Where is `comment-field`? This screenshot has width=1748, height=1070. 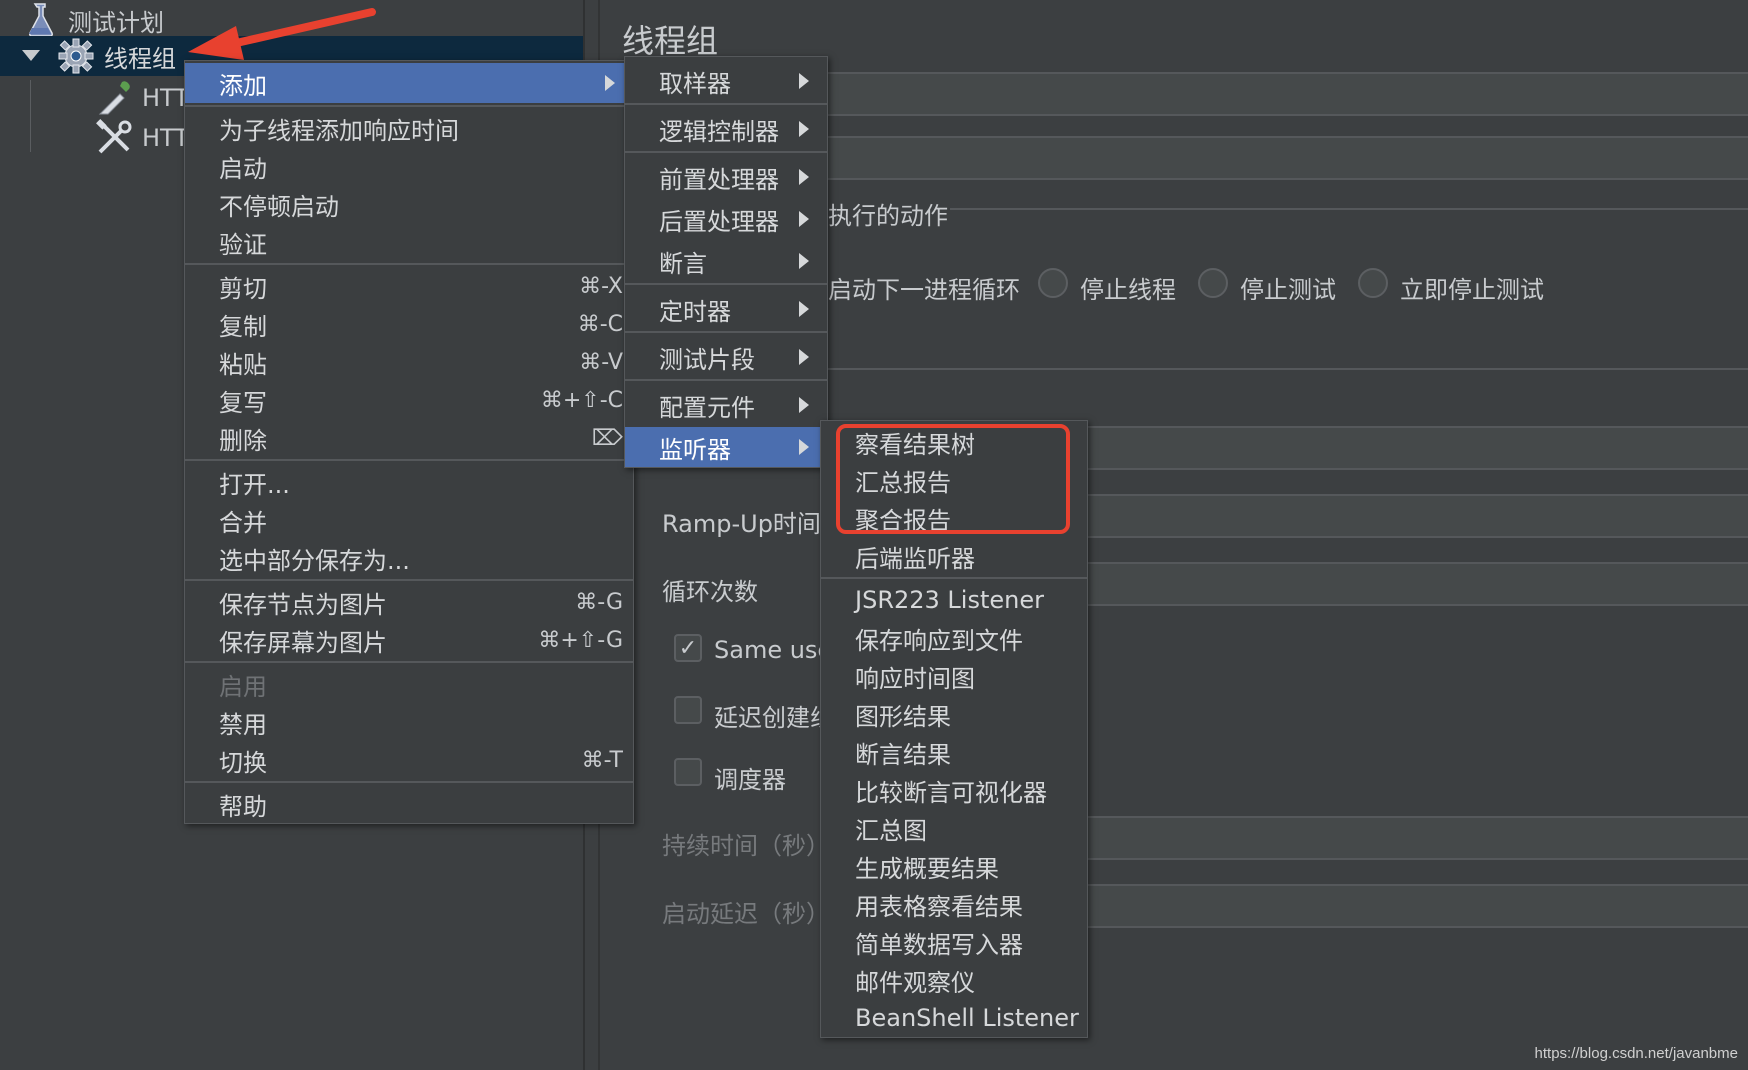
comment-field is located at coordinates (1286, 158).